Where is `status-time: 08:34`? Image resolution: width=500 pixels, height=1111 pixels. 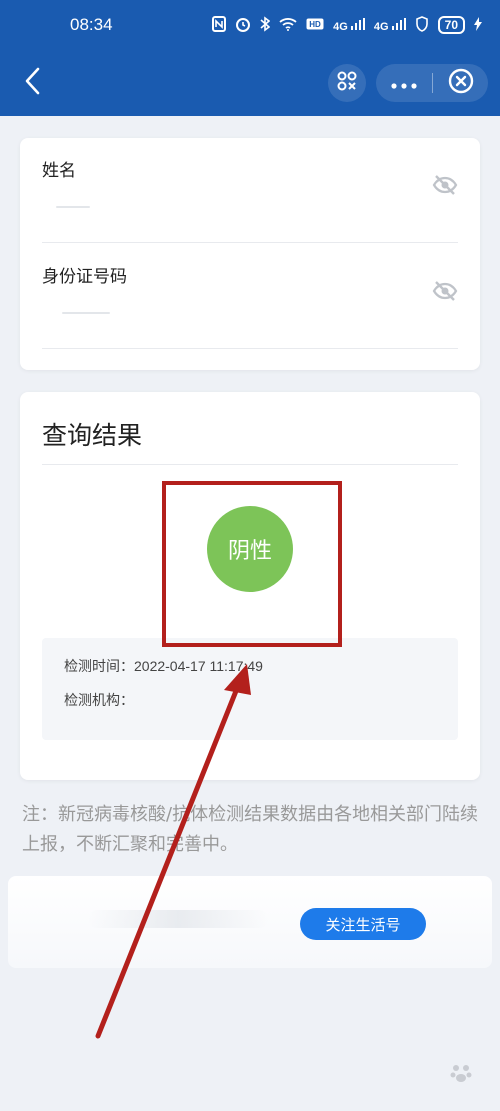
status-time: 08:34 is located at coordinates (91, 24).